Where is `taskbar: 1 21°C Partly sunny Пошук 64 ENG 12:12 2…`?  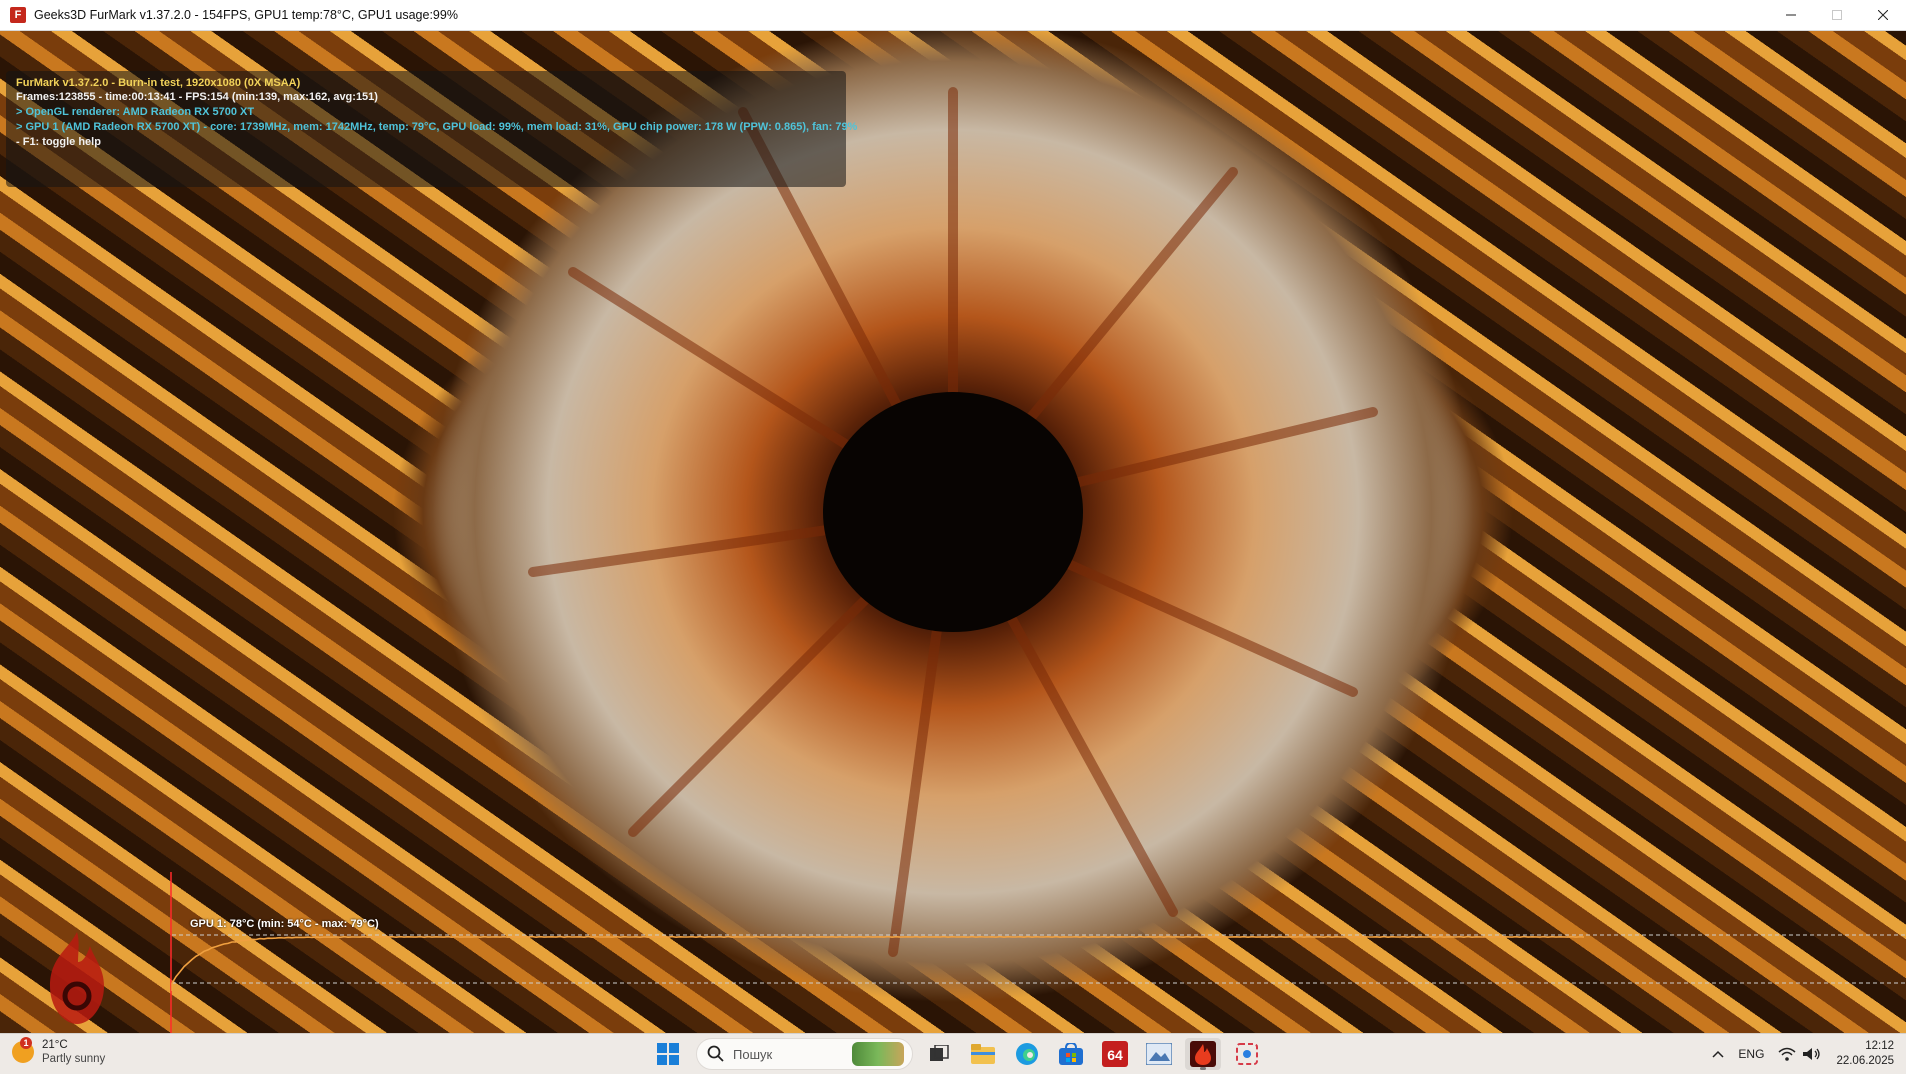 taskbar: 1 21°C Partly sunny Пошук 64 ENG 12:12 2… is located at coordinates (953, 1053).